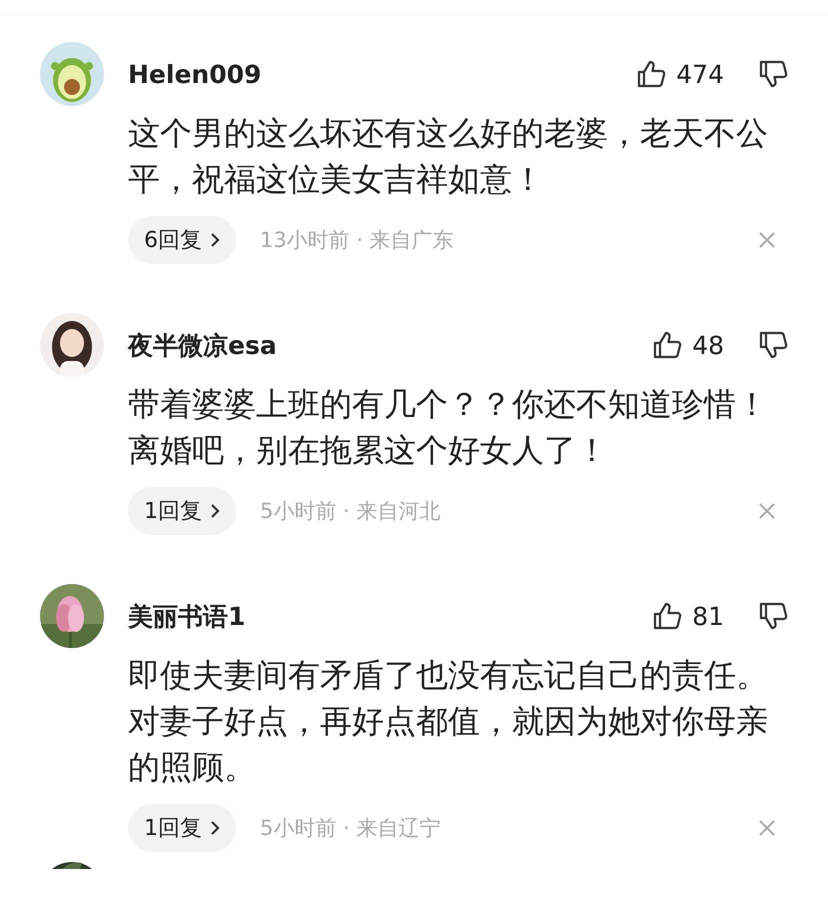  What do you see at coordinates (182, 240) in the screenshot?
I see `replies-button: 6回复` at bounding box center [182, 240].